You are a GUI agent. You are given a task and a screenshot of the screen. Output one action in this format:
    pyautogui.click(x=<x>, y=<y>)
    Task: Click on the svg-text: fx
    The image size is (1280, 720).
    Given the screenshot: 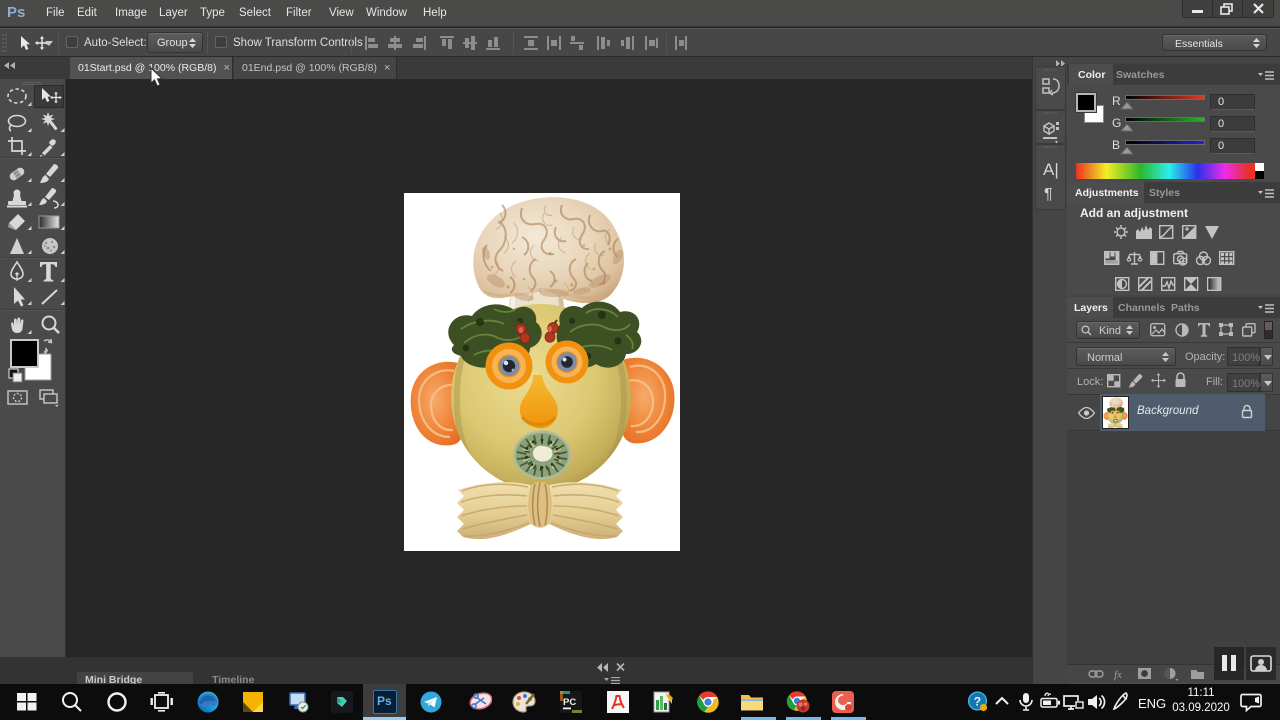 What is the action you would take?
    pyautogui.click(x=1118, y=675)
    